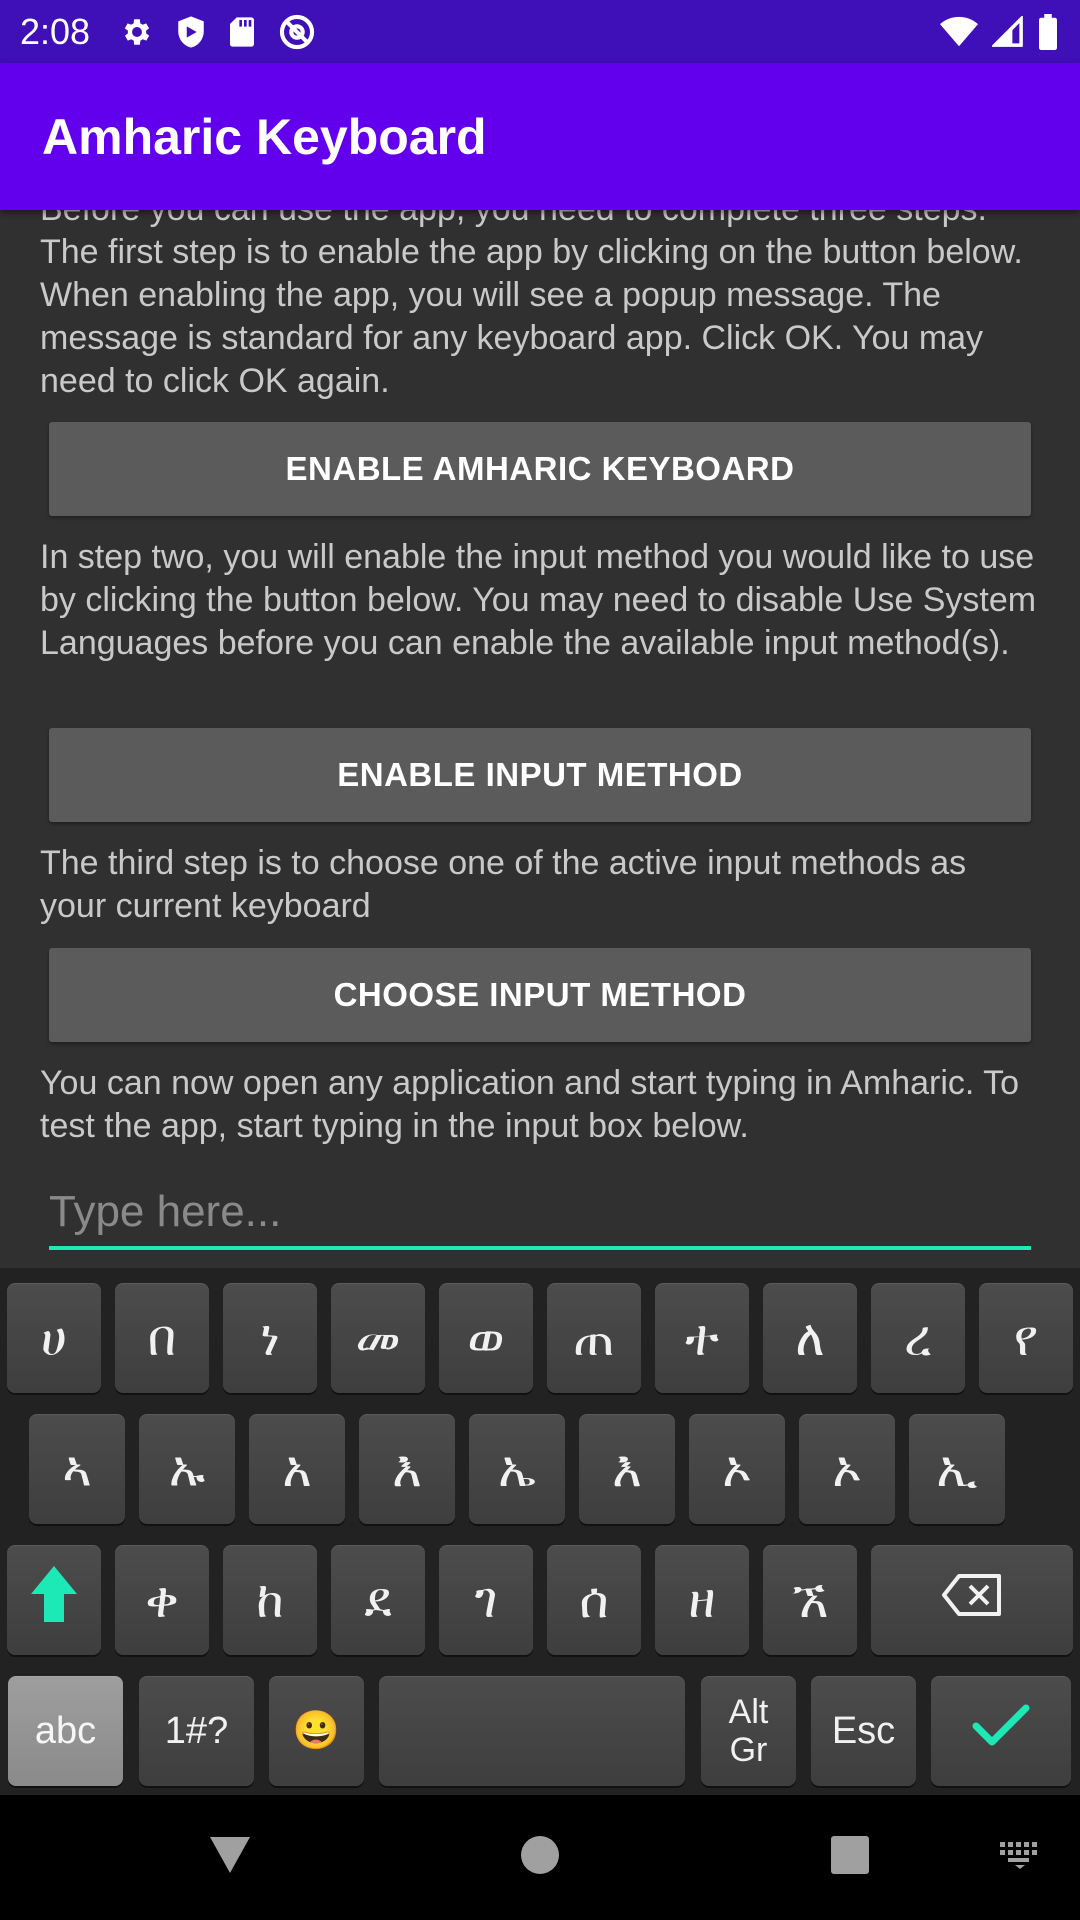  What do you see at coordinates (378, 1600) in the screenshot?
I see `key-de: ደ` at bounding box center [378, 1600].